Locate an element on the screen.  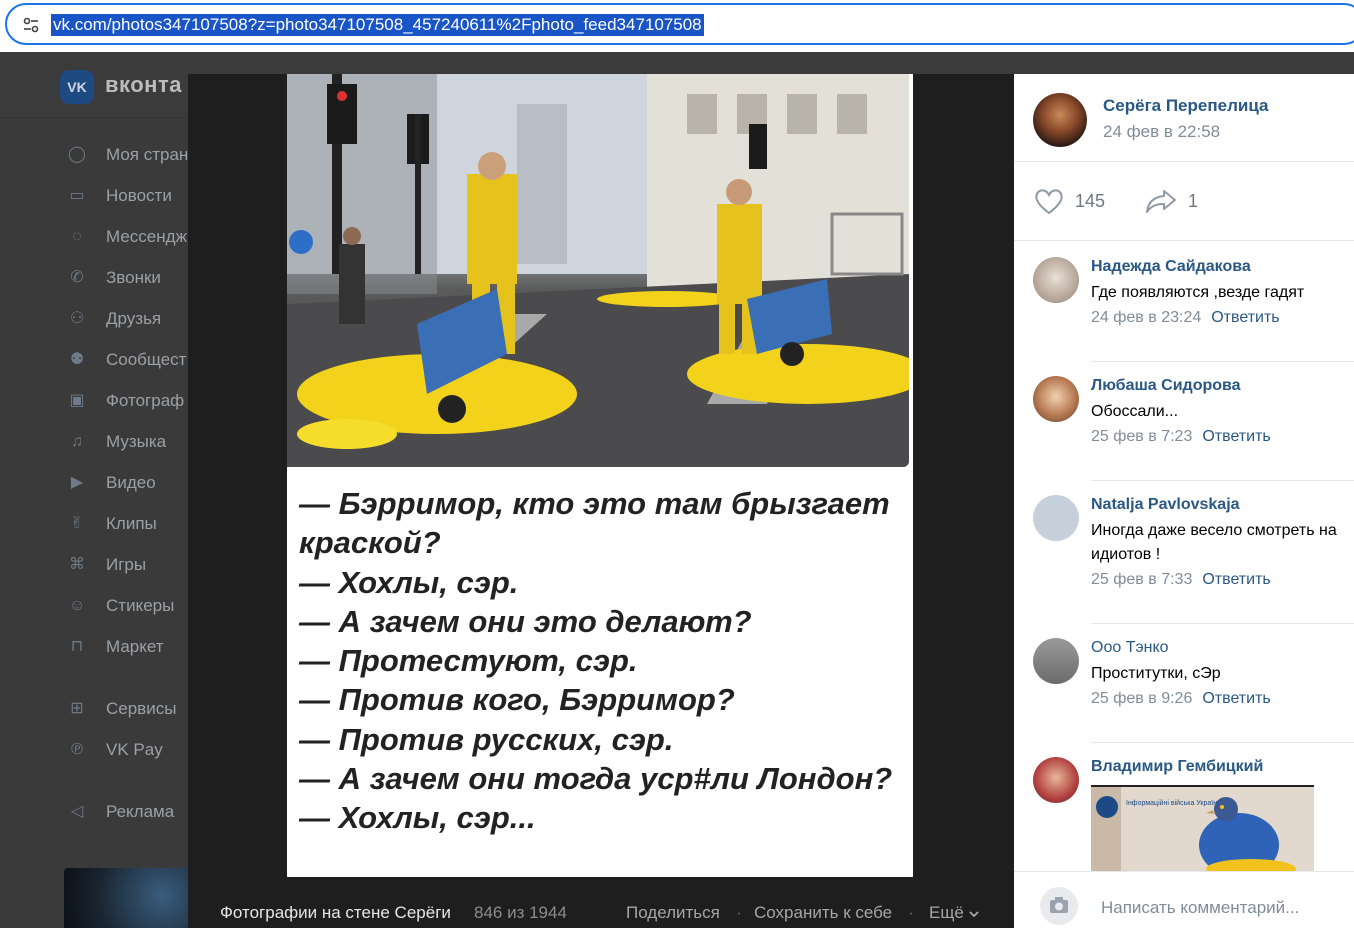
vk-logo-icon: VK is located at coordinates (77, 87).